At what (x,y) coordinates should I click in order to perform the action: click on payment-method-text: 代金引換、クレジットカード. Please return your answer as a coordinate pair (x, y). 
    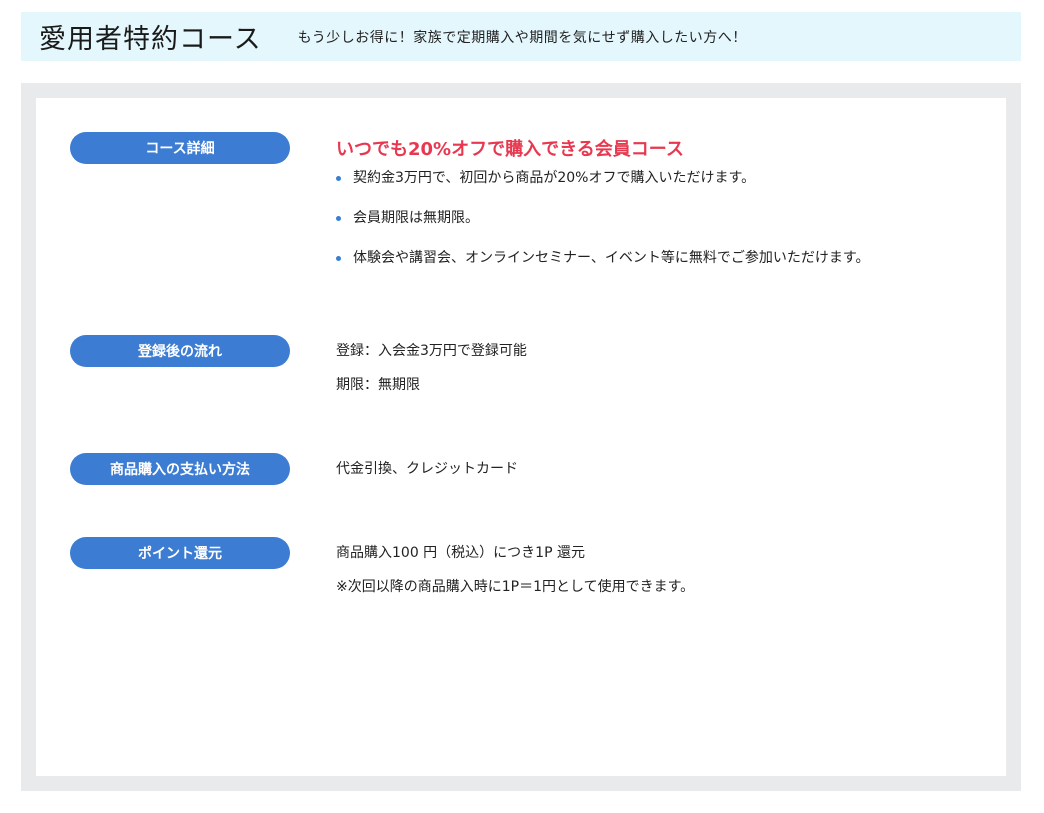
    Looking at the image, I should click on (427, 469).